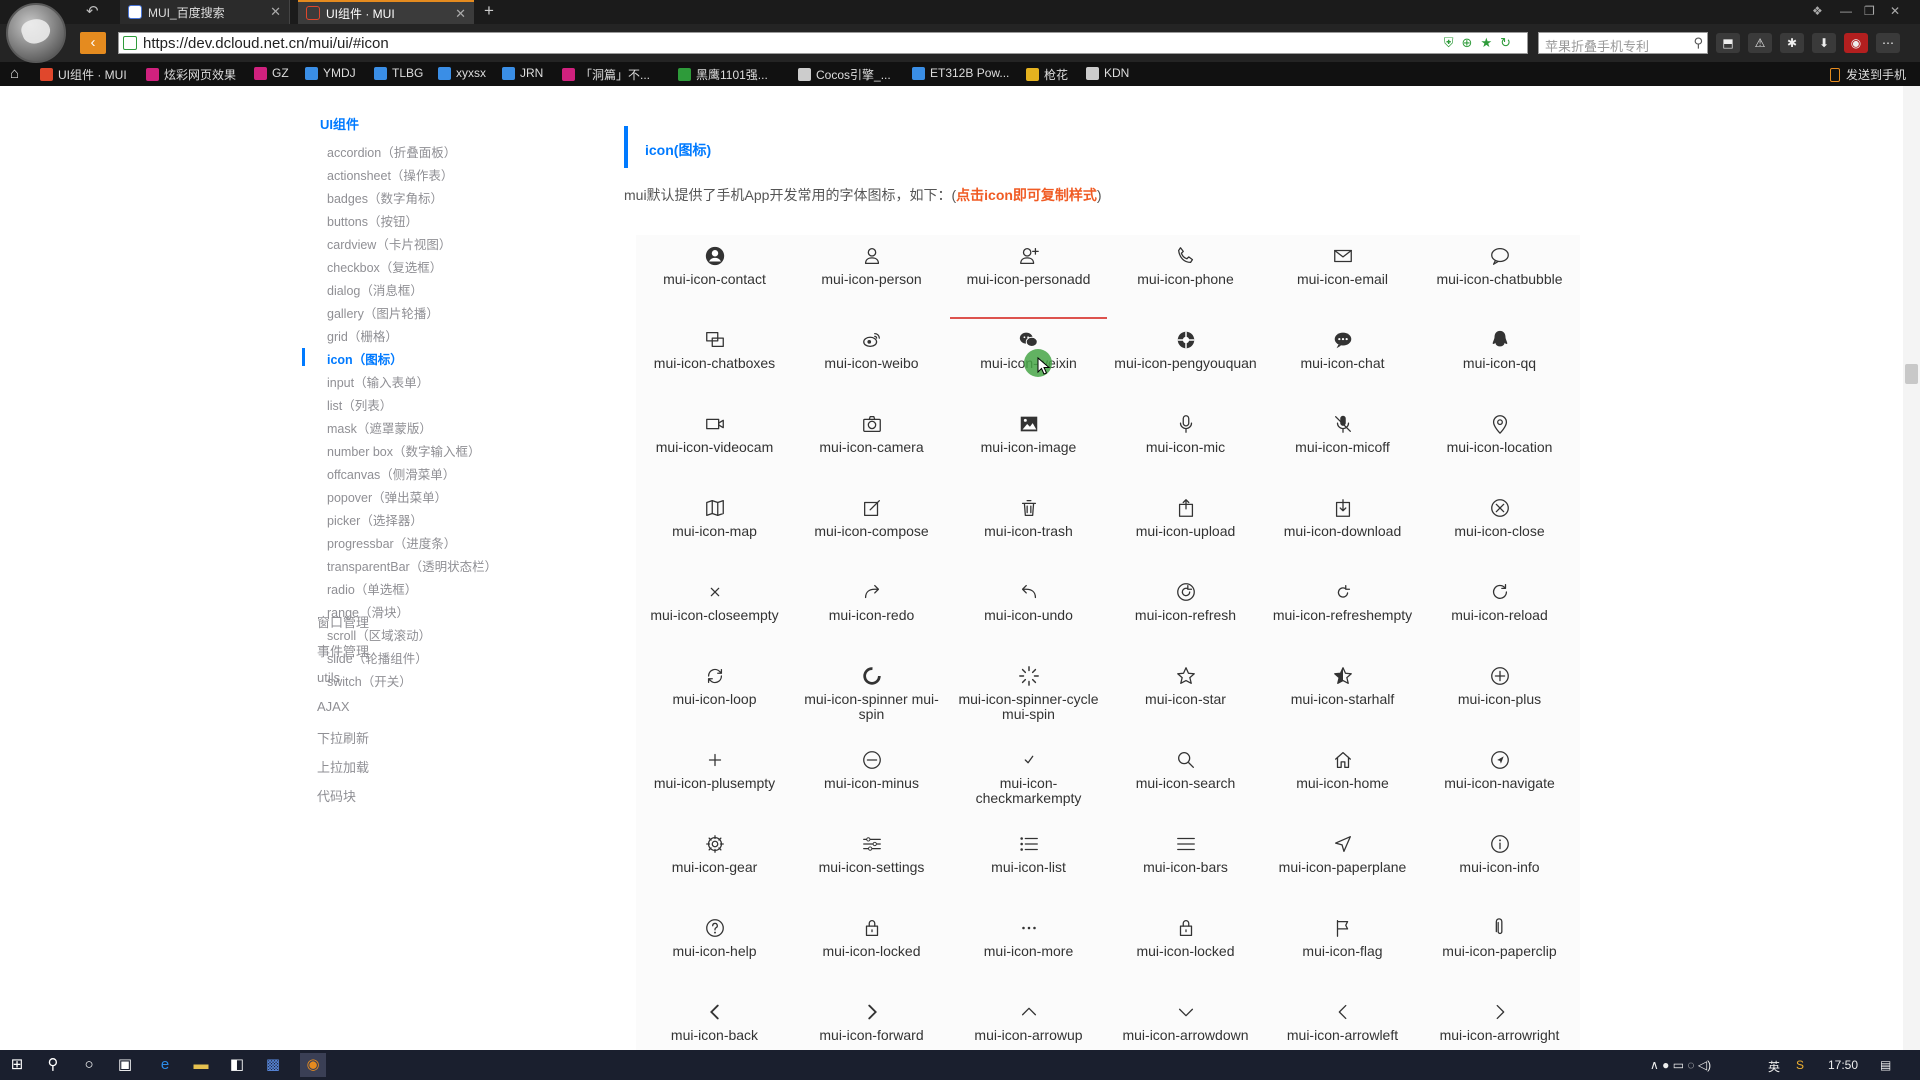 Image resolution: width=1920 pixels, height=1080 pixels. What do you see at coordinates (83, 74) in the screenshot?
I see `bookmark-item: UI组件 · MUI` at bounding box center [83, 74].